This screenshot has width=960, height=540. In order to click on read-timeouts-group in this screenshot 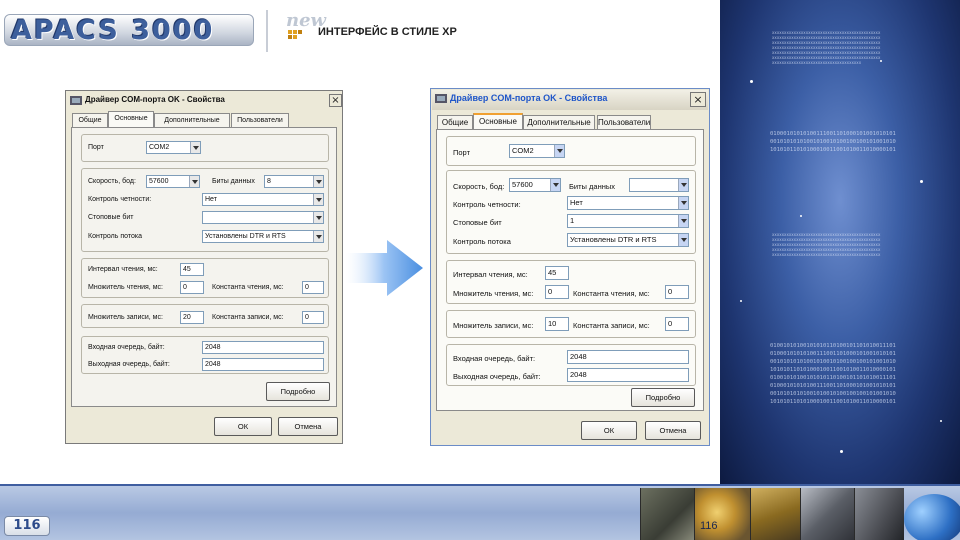, I will do `click(205, 278)`.